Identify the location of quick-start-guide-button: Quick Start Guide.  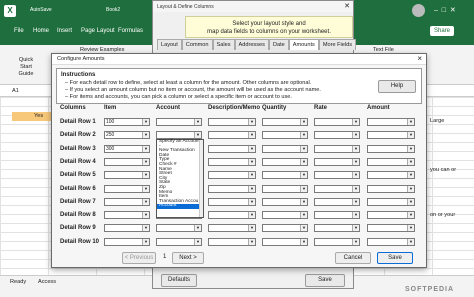
(26, 67).